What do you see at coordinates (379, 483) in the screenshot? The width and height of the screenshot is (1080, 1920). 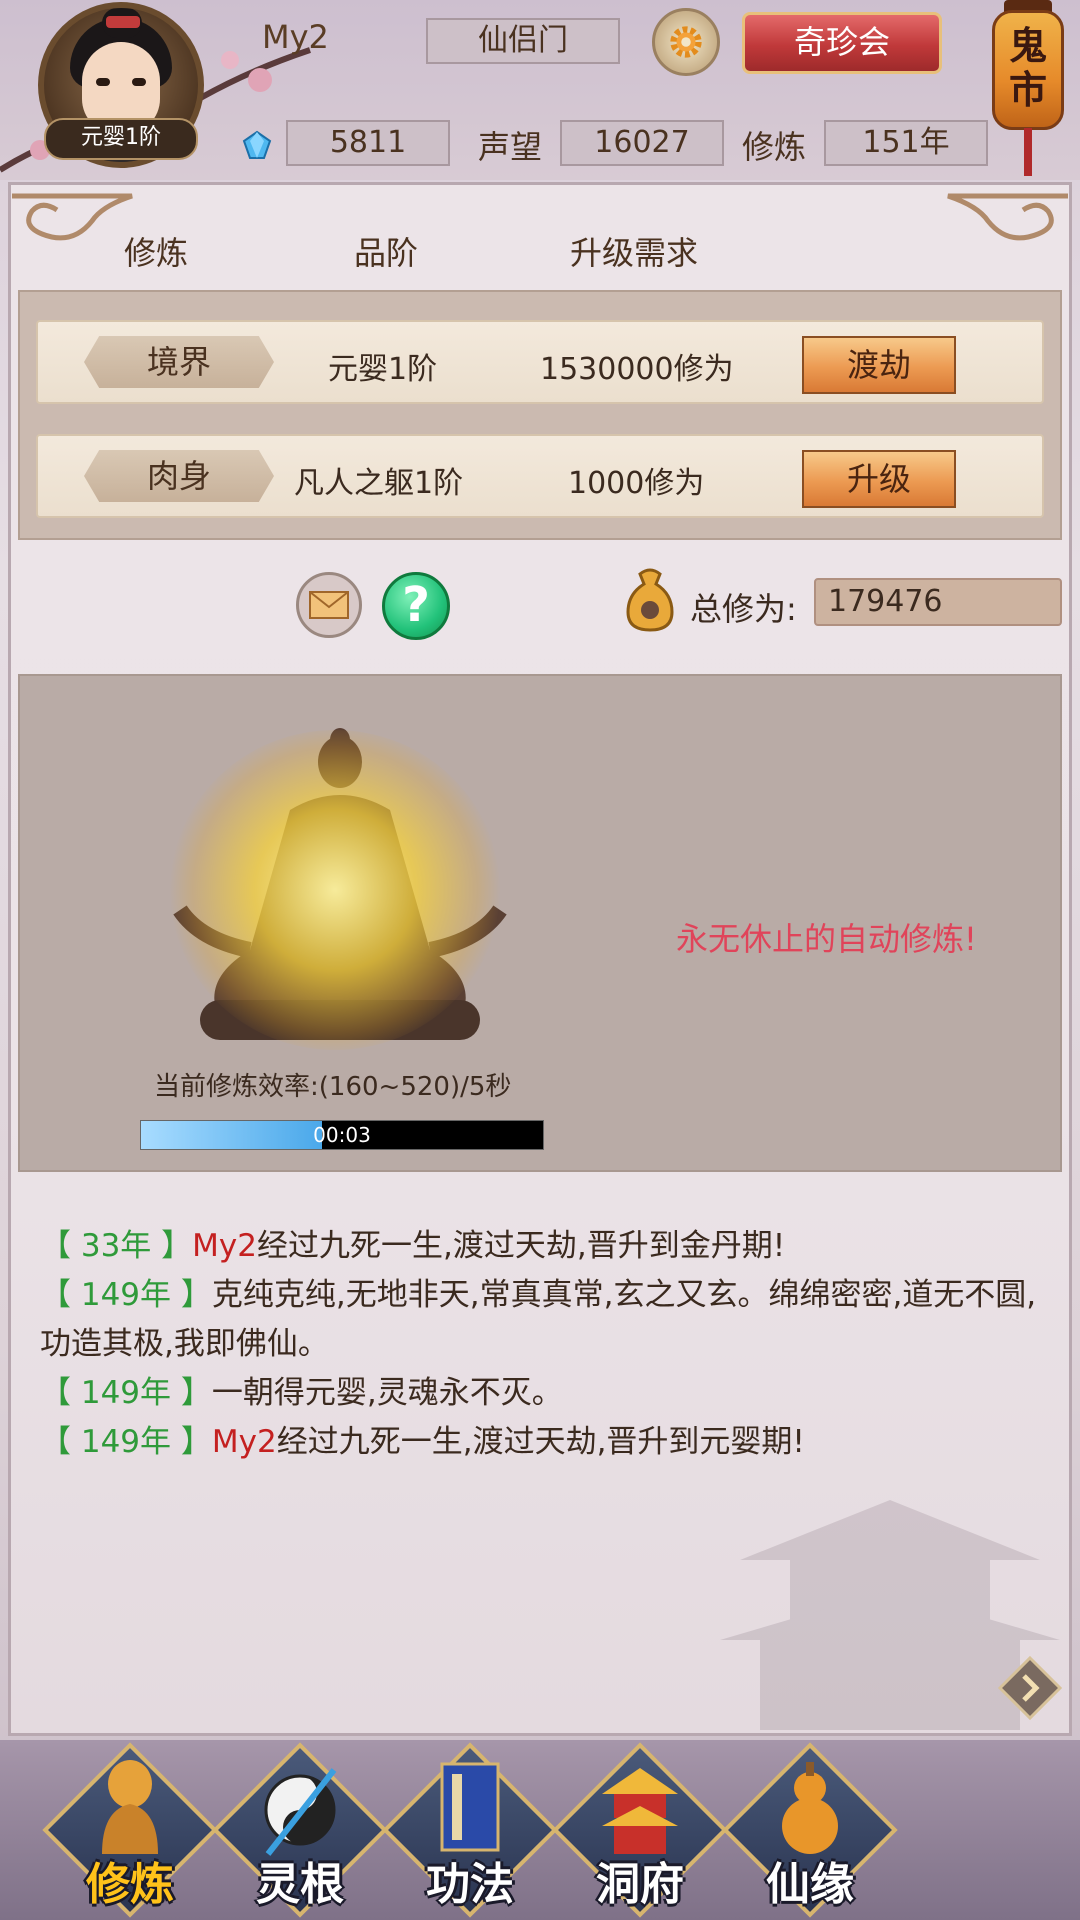 I see `body-grade: 凡人之躯1阶` at bounding box center [379, 483].